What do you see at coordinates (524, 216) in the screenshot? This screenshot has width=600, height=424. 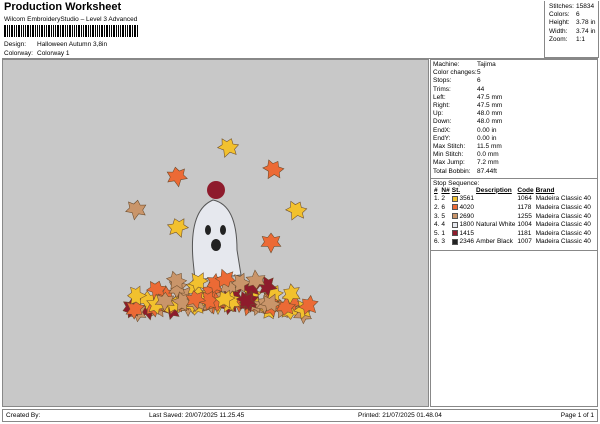 I see `thread-code: 1255` at bounding box center [524, 216].